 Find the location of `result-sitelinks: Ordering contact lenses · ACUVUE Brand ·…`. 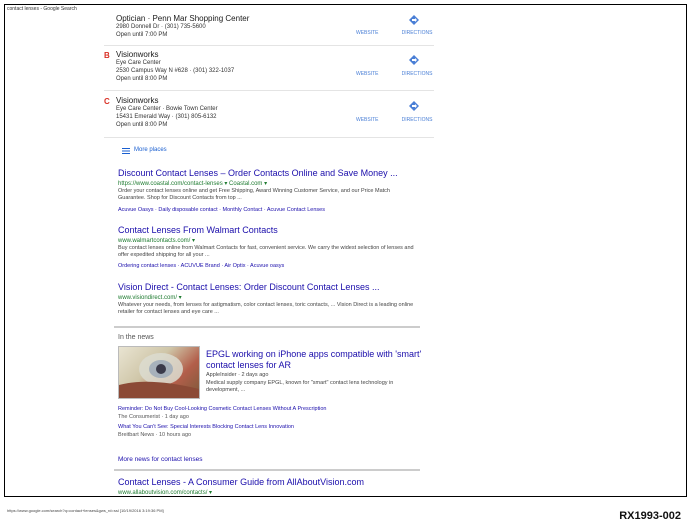

result-sitelinks: Ordering contact lenses · ACUVUE Brand ·… is located at coordinates (201, 266).